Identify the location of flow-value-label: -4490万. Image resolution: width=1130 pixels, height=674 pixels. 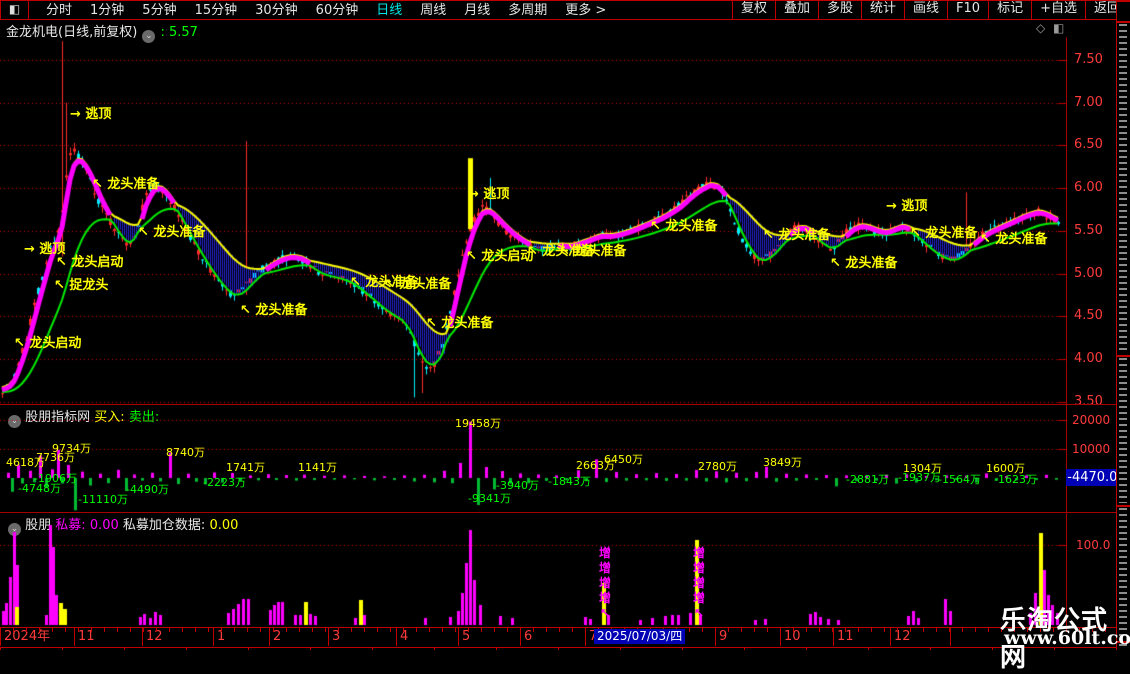
(147, 489).